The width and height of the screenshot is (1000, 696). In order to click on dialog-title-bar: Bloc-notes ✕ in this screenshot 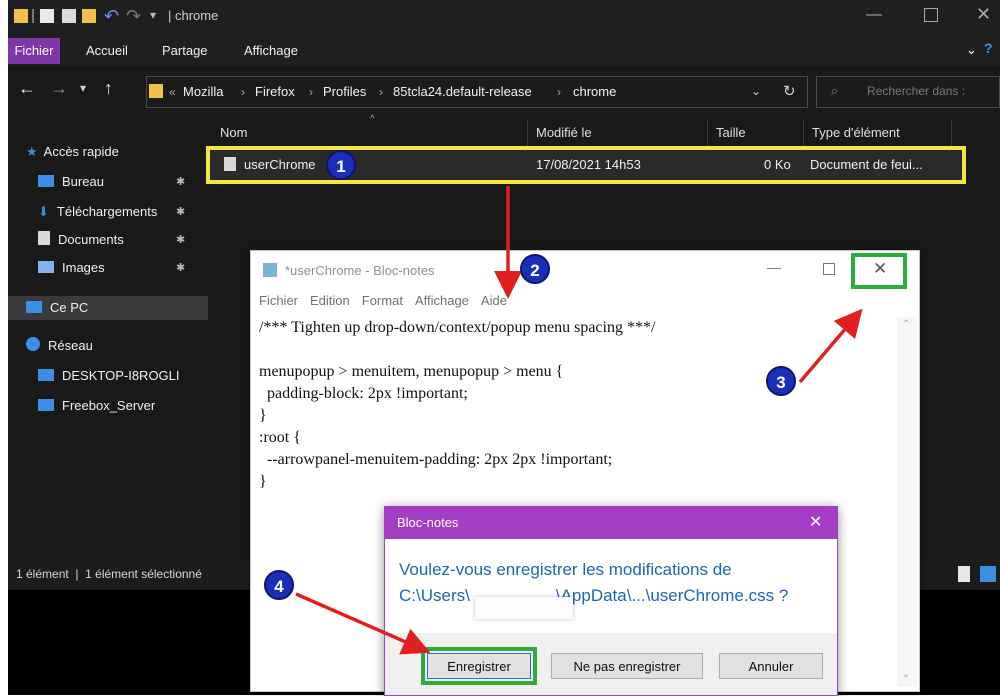, I will do `click(611, 523)`.